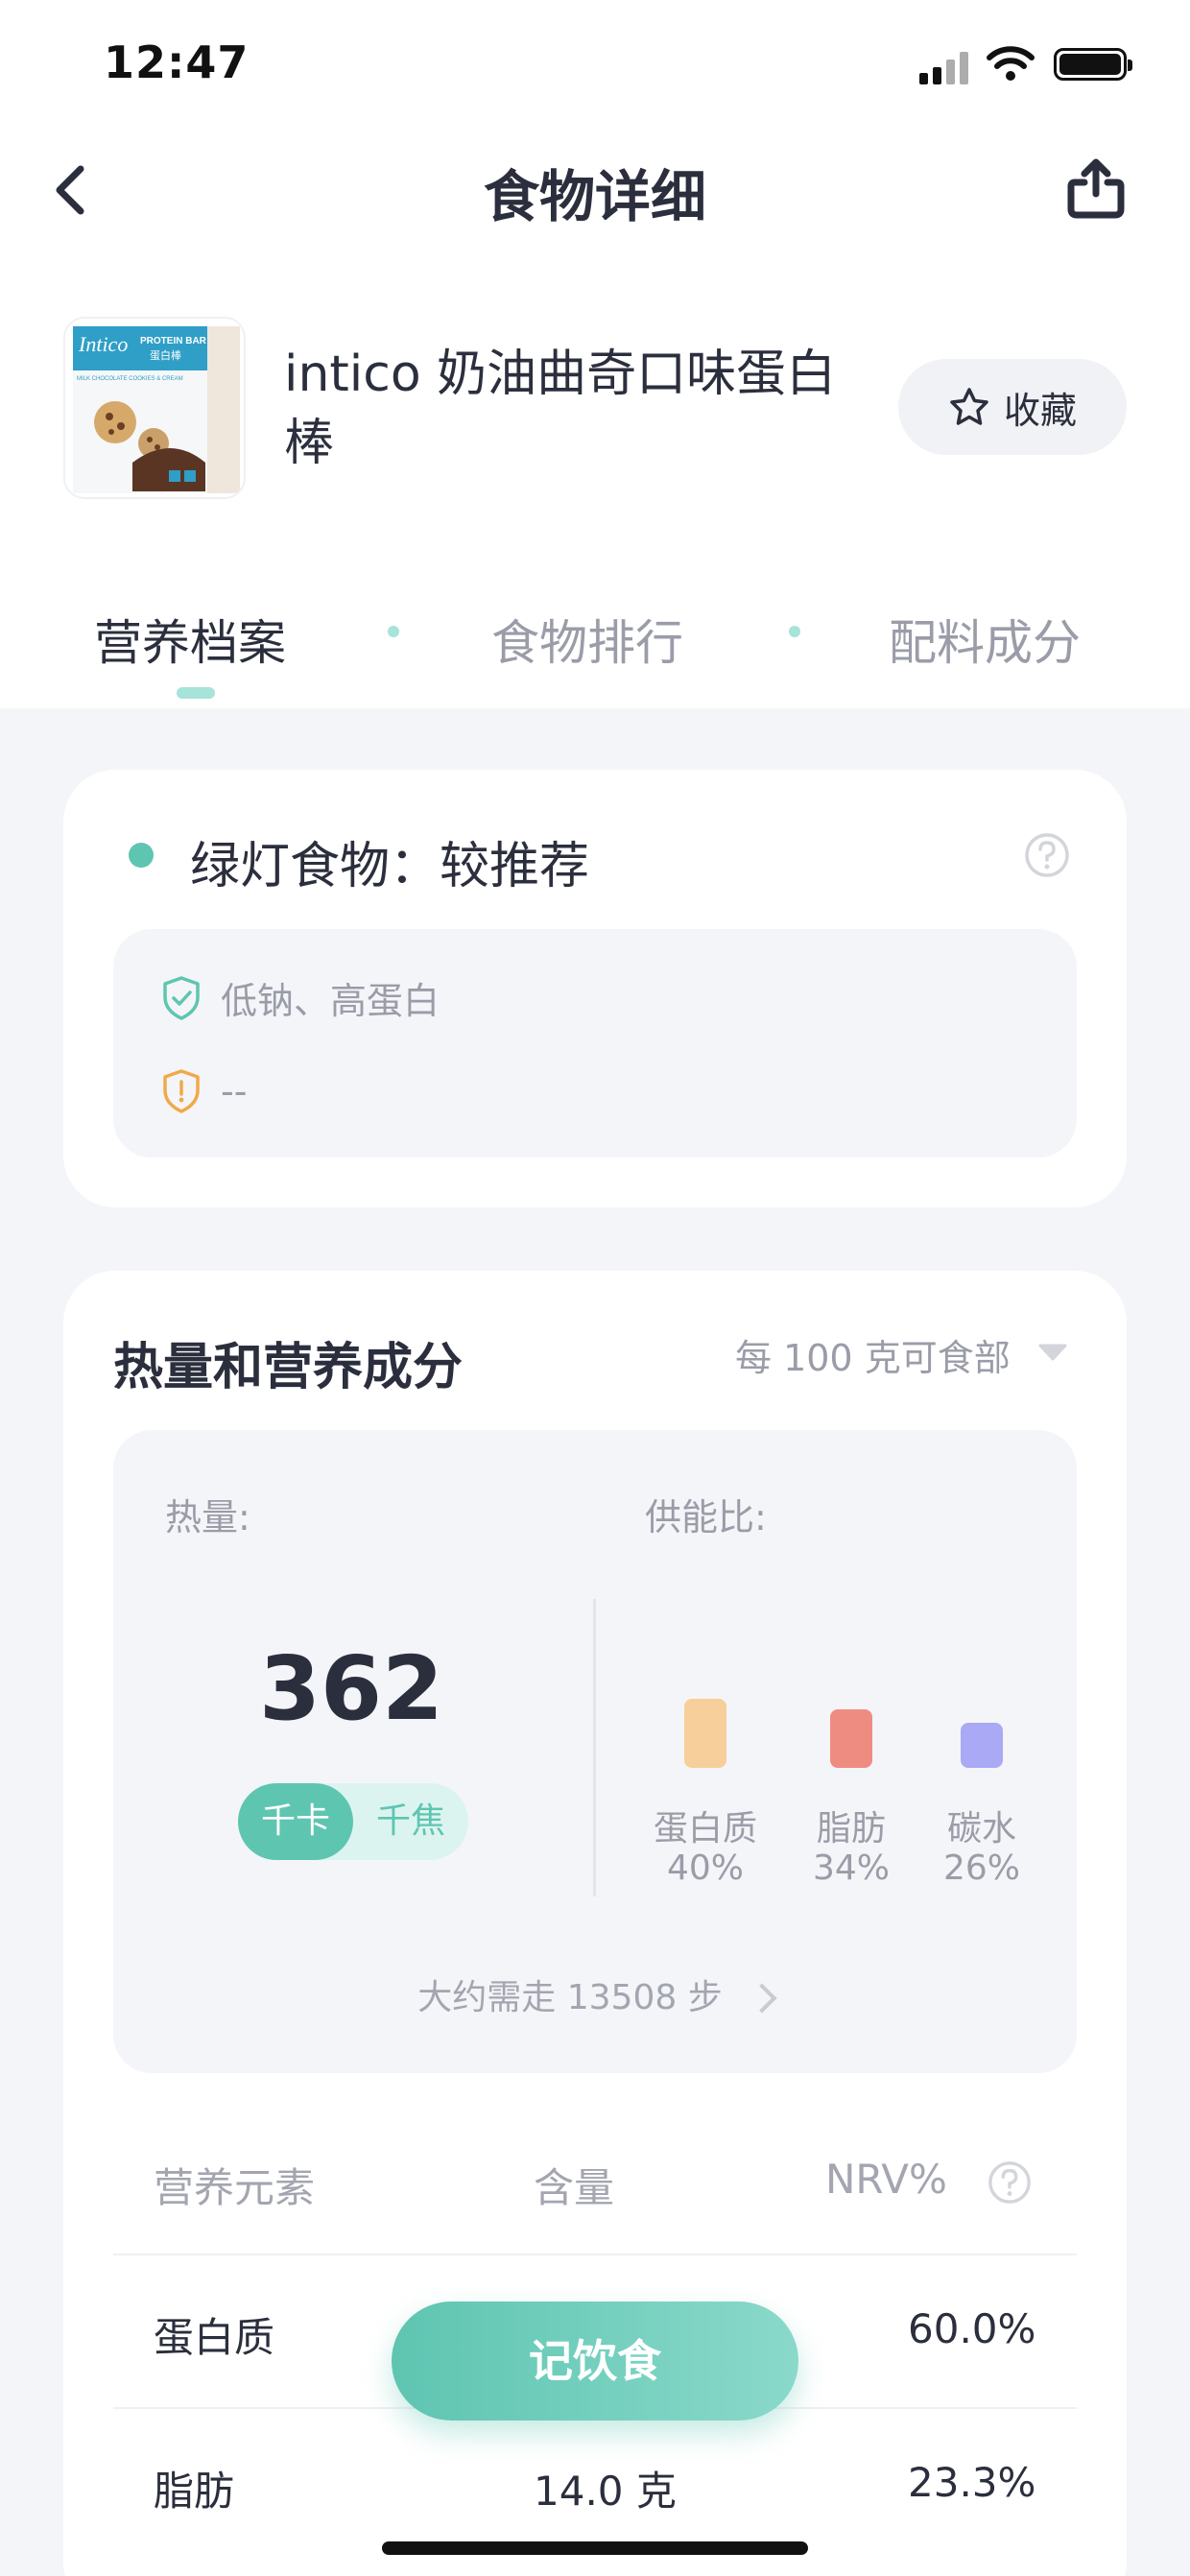 This screenshot has width=1190, height=2576. Describe the element at coordinates (982, 1745) in the screenshot. I see `macro-carbs-bar` at that location.